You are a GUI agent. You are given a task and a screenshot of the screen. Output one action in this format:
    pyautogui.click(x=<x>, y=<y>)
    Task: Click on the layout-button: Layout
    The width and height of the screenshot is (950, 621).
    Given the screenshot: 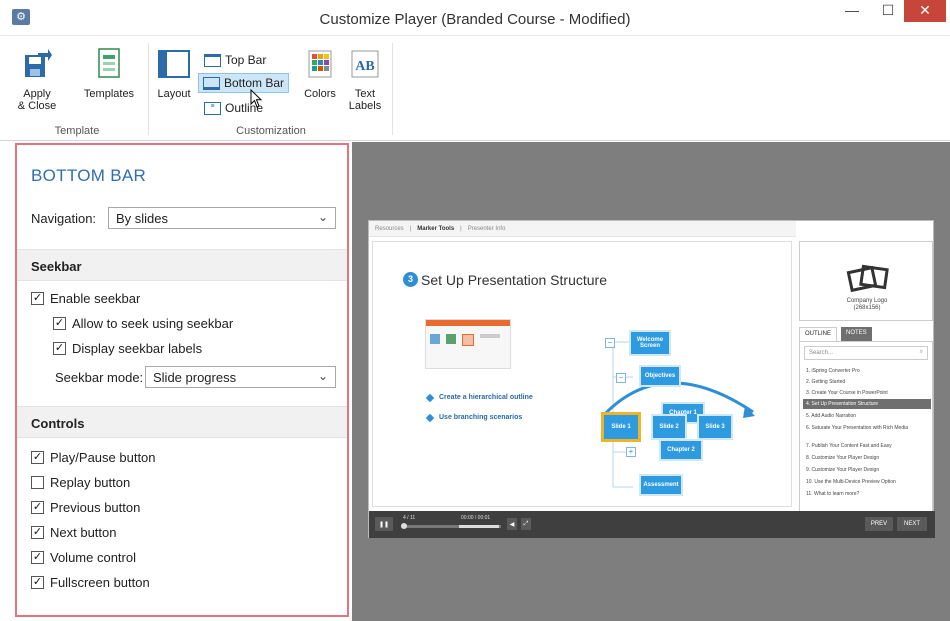 What is the action you would take?
    pyautogui.click(x=174, y=73)
    